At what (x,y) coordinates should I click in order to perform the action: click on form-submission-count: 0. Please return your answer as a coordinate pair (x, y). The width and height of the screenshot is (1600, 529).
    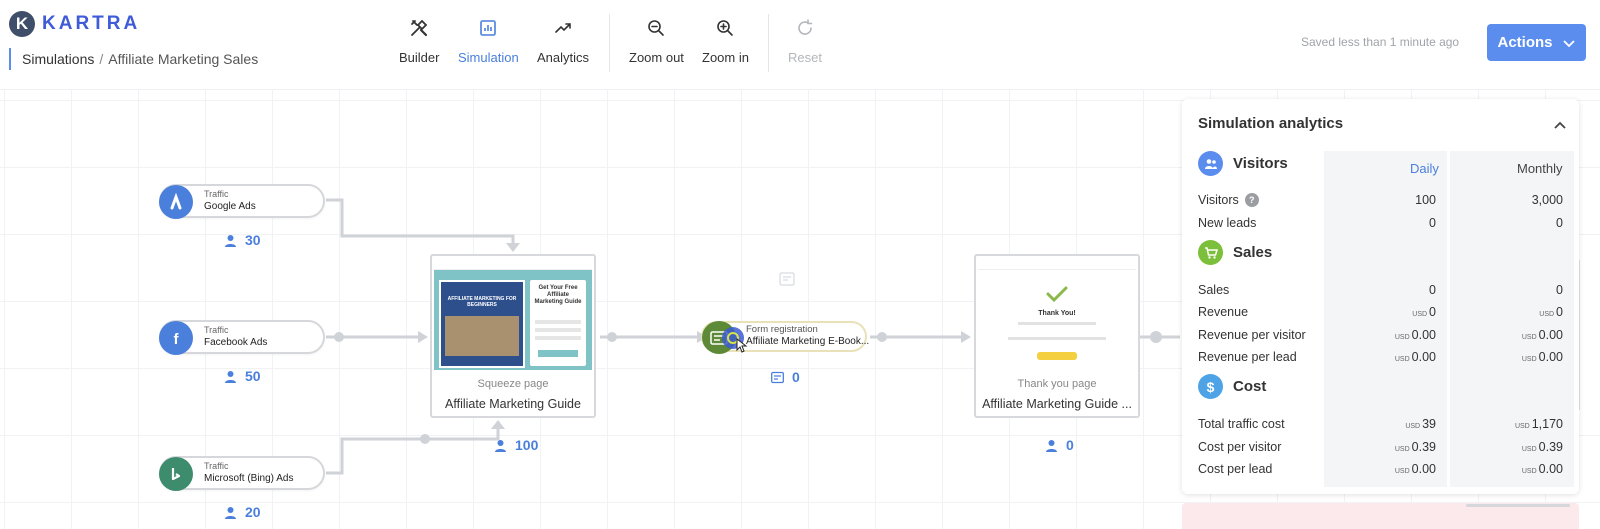
    Looking at the image, I should click on (785, 377).